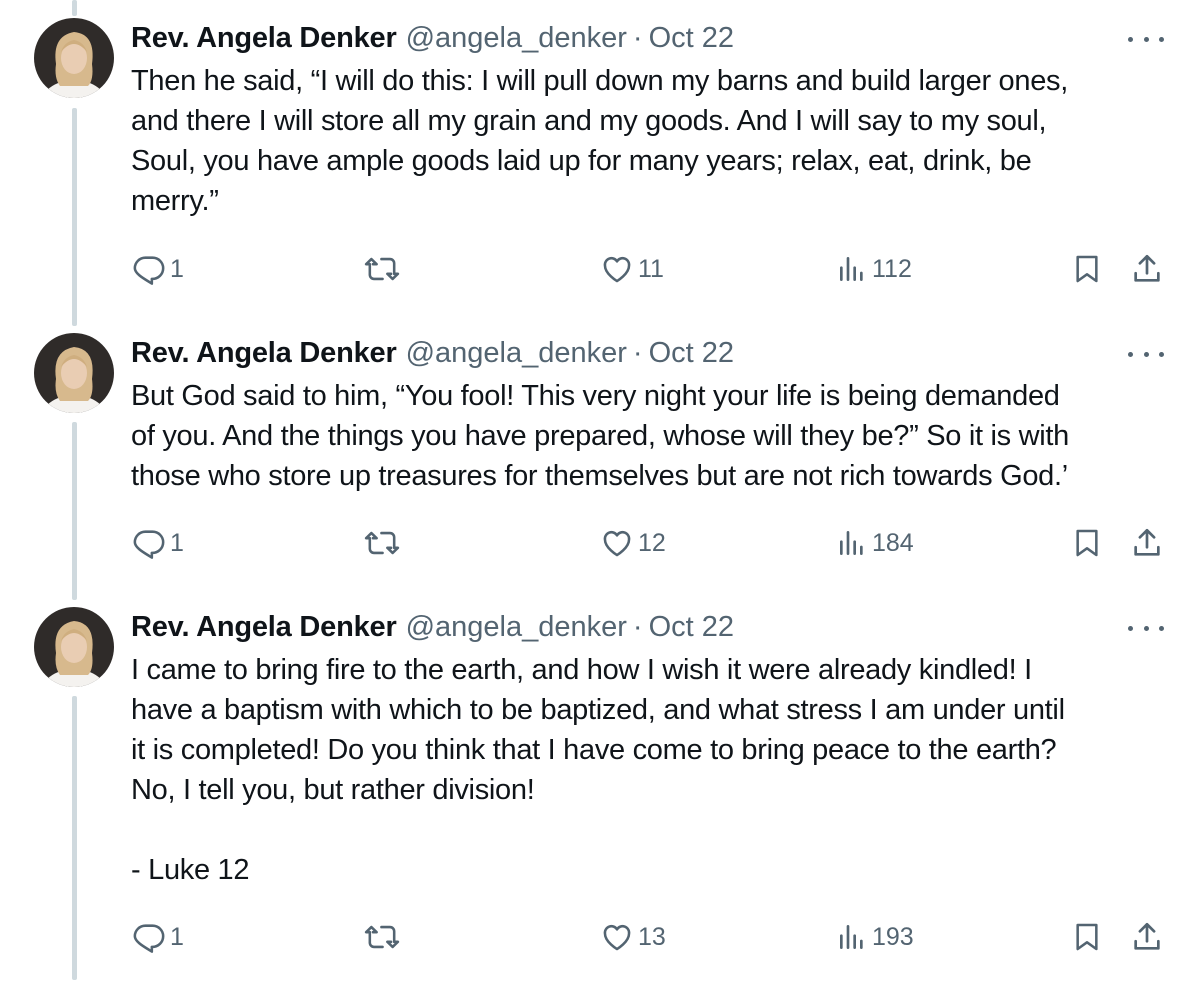 This screenshot has height=994, width=1204. Describe the element at coordinates (893, 936) in the screenshot. I see `views-count: 193` at that location.